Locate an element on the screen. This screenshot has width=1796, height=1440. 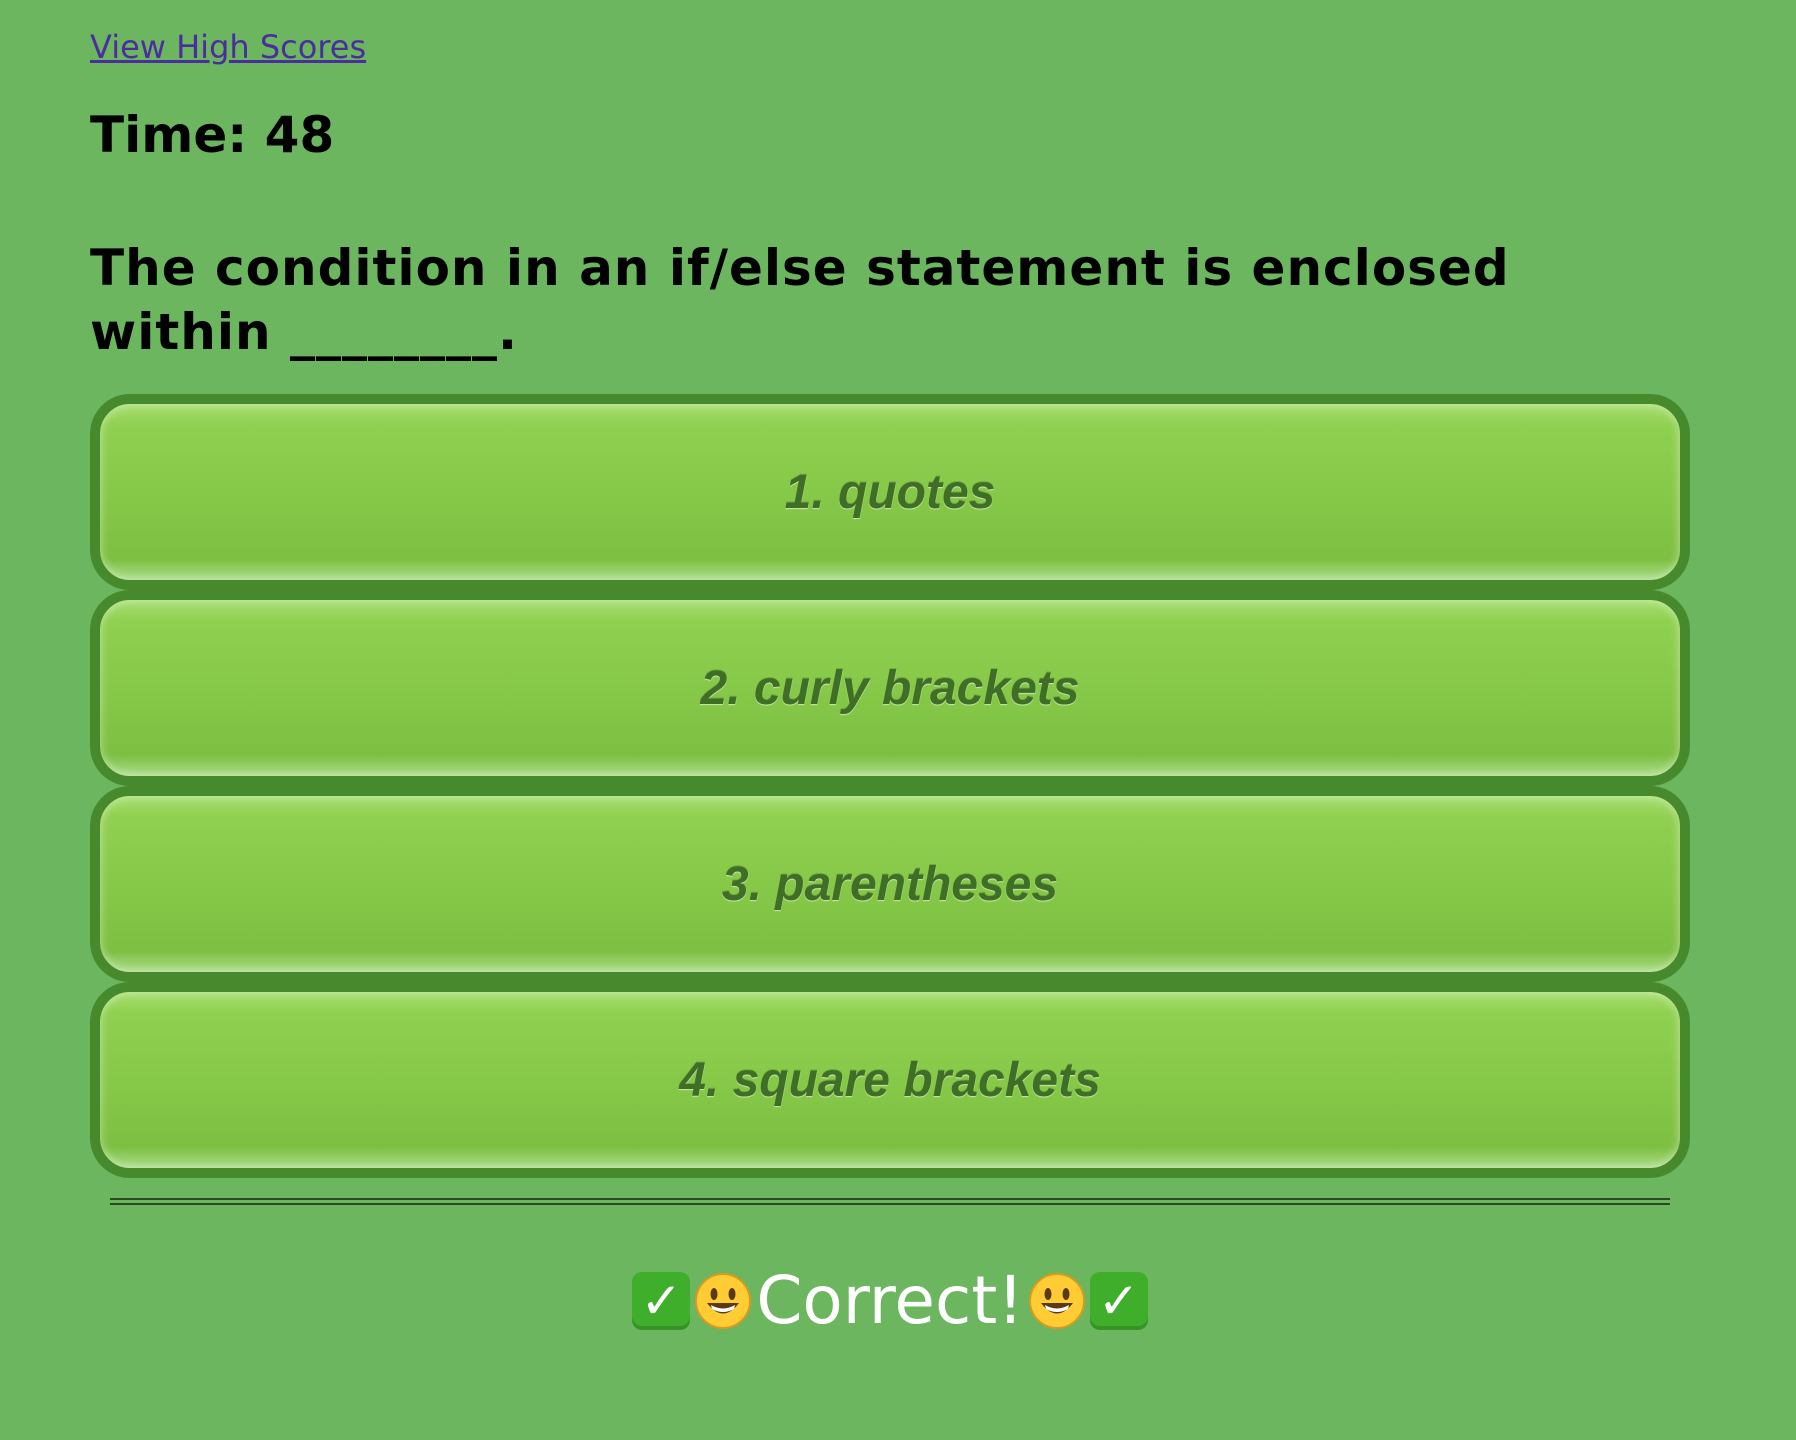
answer-button-1: 1. quotes is located at coordinates (890, 492).